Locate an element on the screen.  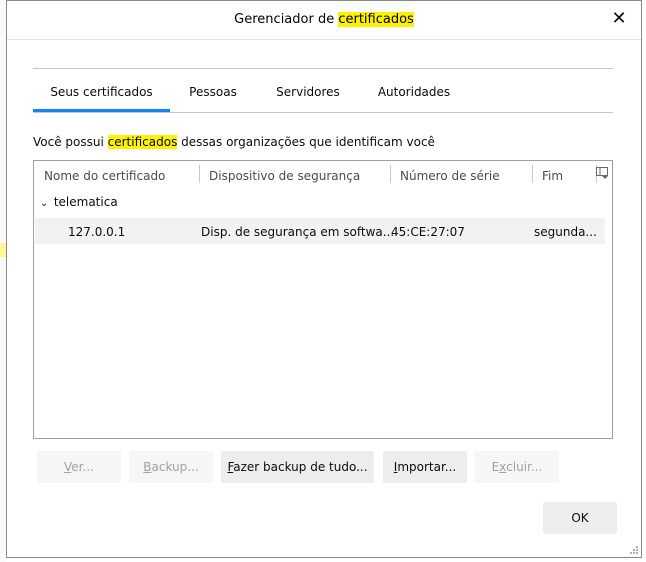
dialog-title-highlight: certificados is located at coordinates (376, 19).